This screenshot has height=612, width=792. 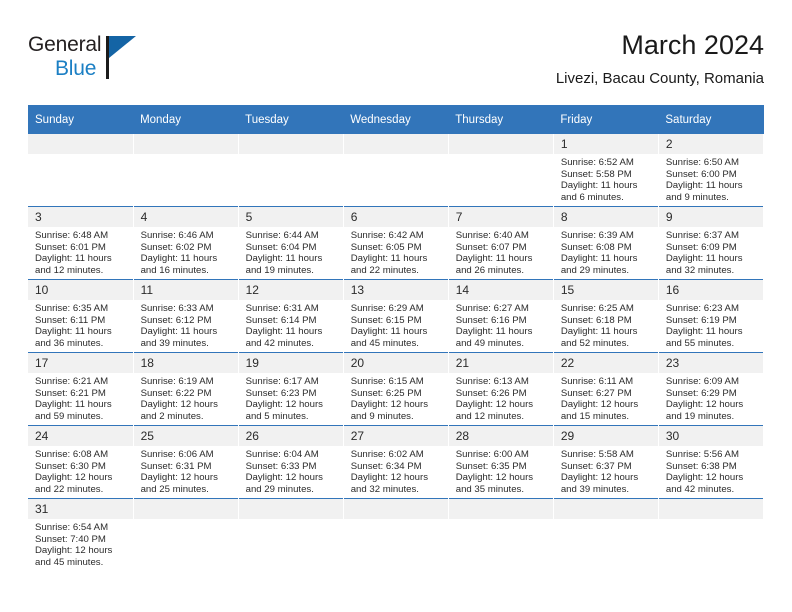 I want to click on day-sunset-text: Sunset: 6:05 PM, so click(x=386, y=247).